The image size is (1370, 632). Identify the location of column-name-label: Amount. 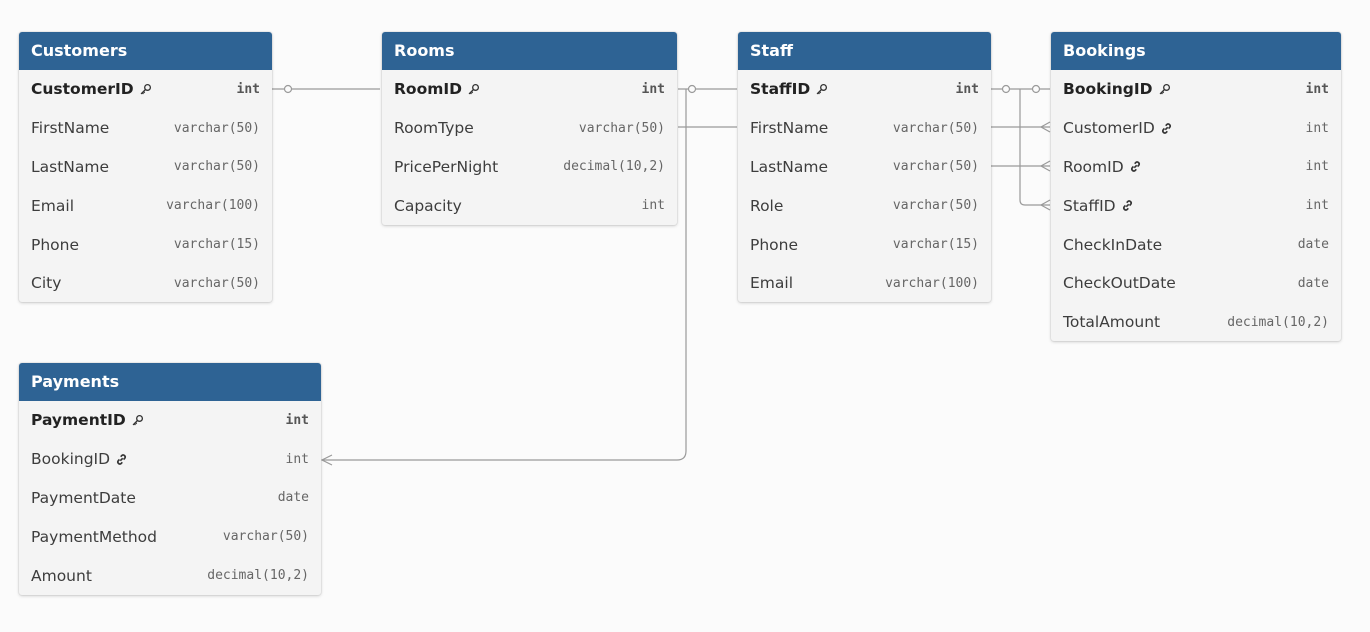
(61, 575).